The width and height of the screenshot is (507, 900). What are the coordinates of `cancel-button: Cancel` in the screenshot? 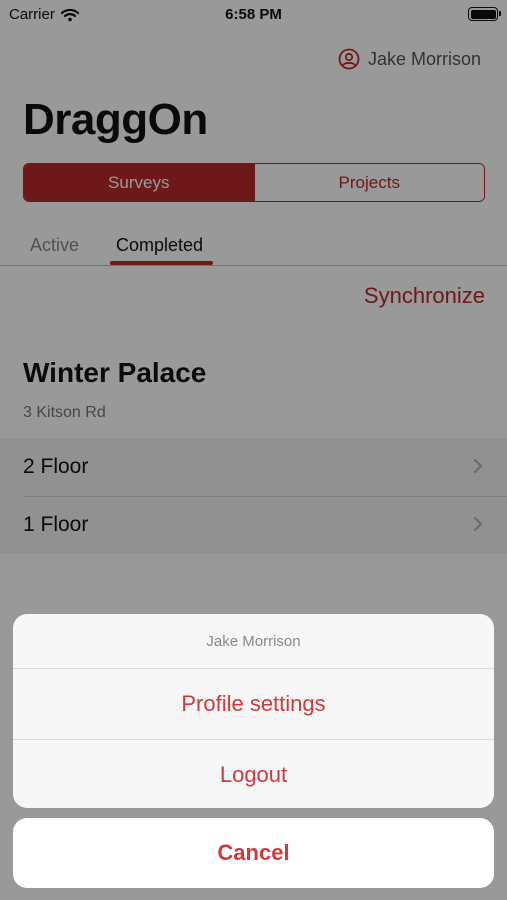 It's located at (253, 853).